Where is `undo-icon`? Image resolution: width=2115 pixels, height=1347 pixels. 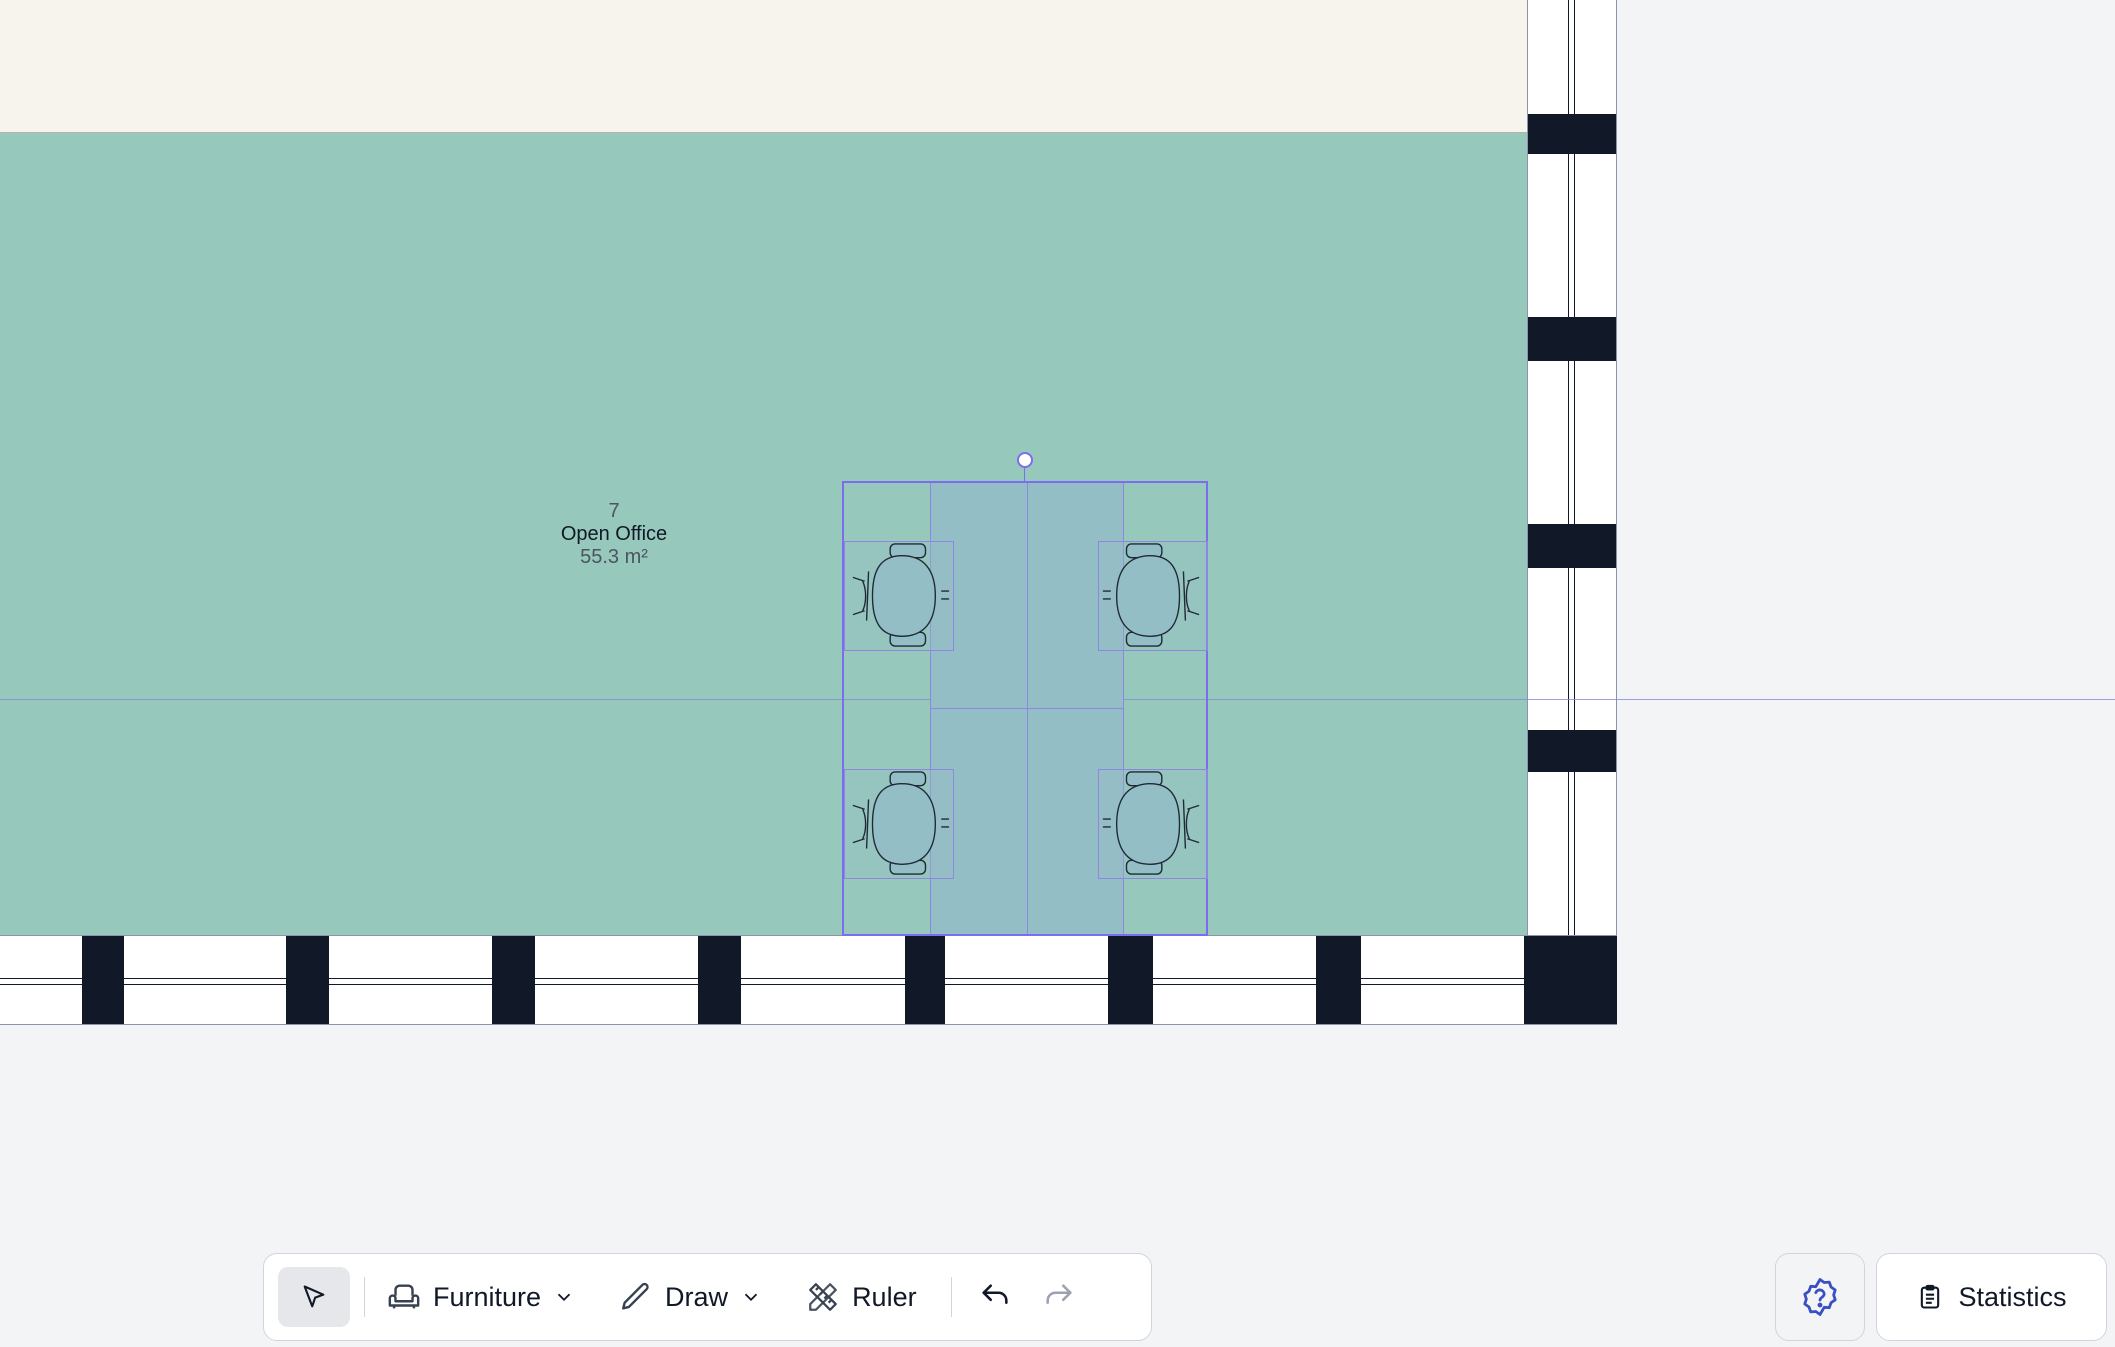
undo-icon is located at coordinates (994, 1294).